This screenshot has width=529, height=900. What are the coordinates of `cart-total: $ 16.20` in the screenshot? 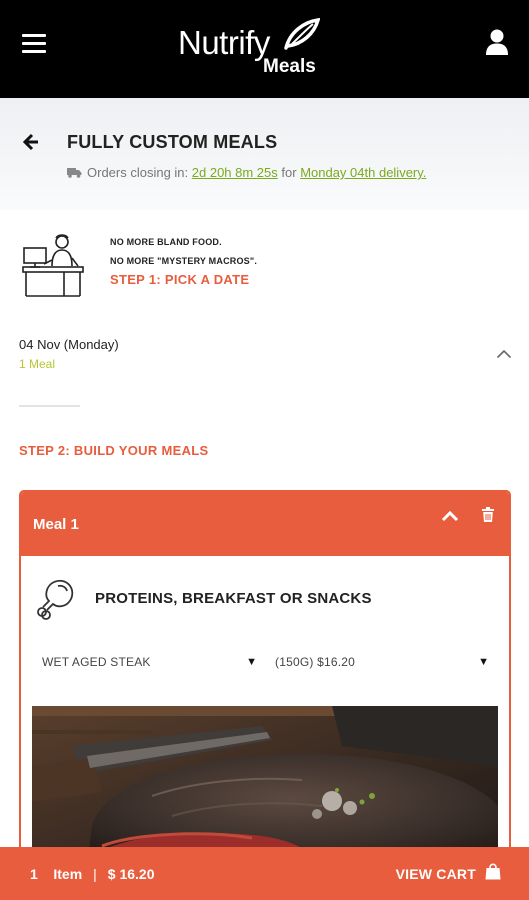 It's located at (131, 874).